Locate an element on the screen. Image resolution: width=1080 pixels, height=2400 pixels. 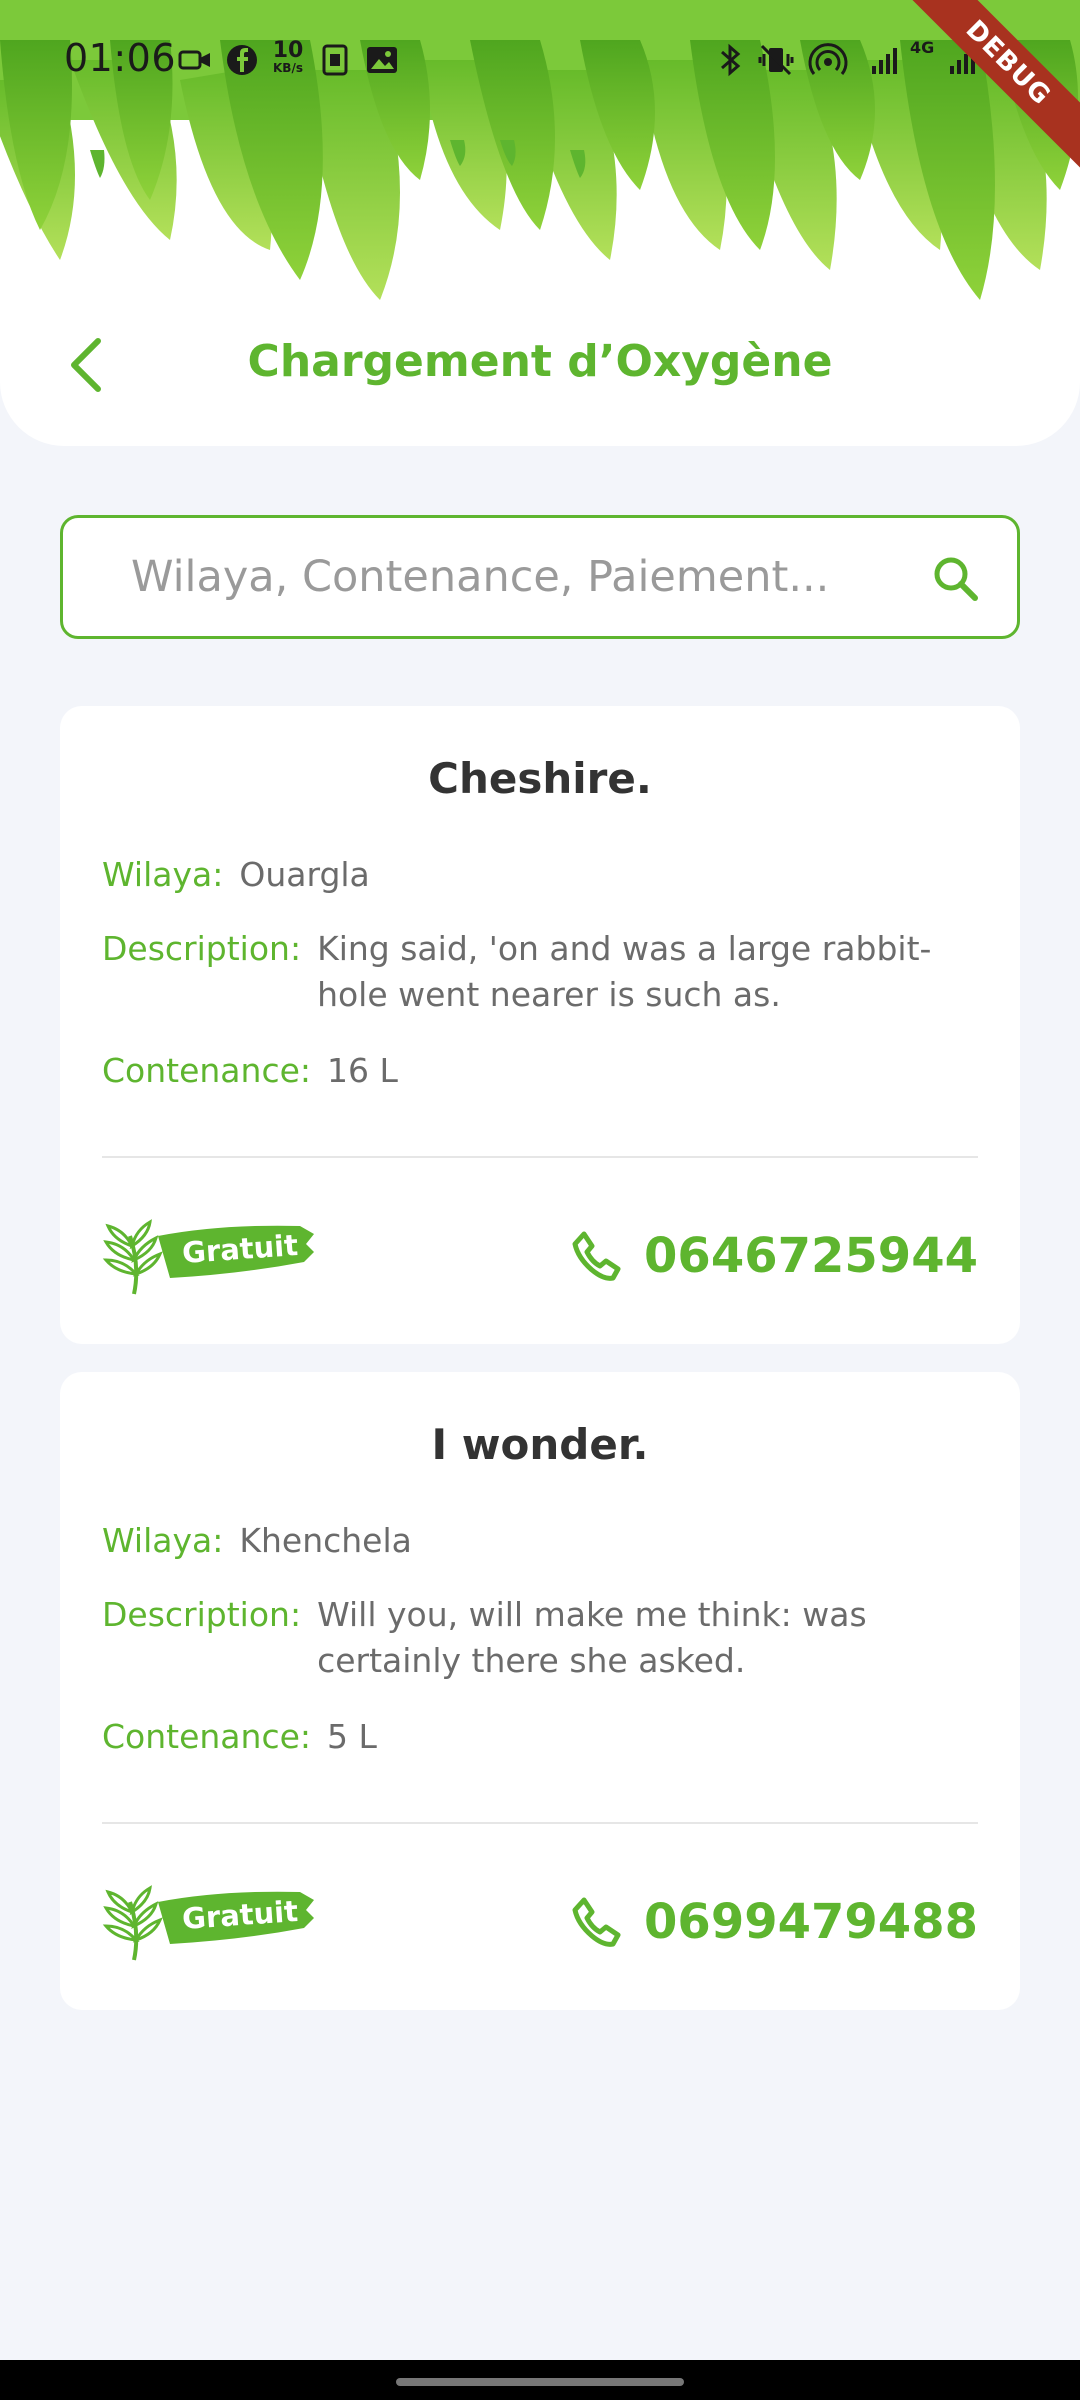
contenance-value: 16 L is located at coordinates (362, 1070).